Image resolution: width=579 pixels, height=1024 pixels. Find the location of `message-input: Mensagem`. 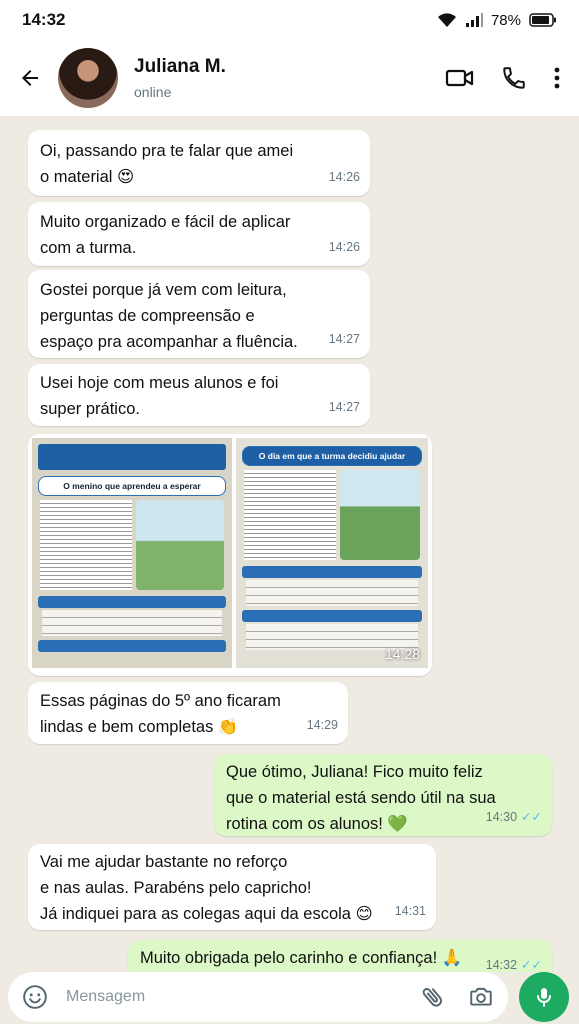

message-input: Mensagem is located at coordinates (243, 997).